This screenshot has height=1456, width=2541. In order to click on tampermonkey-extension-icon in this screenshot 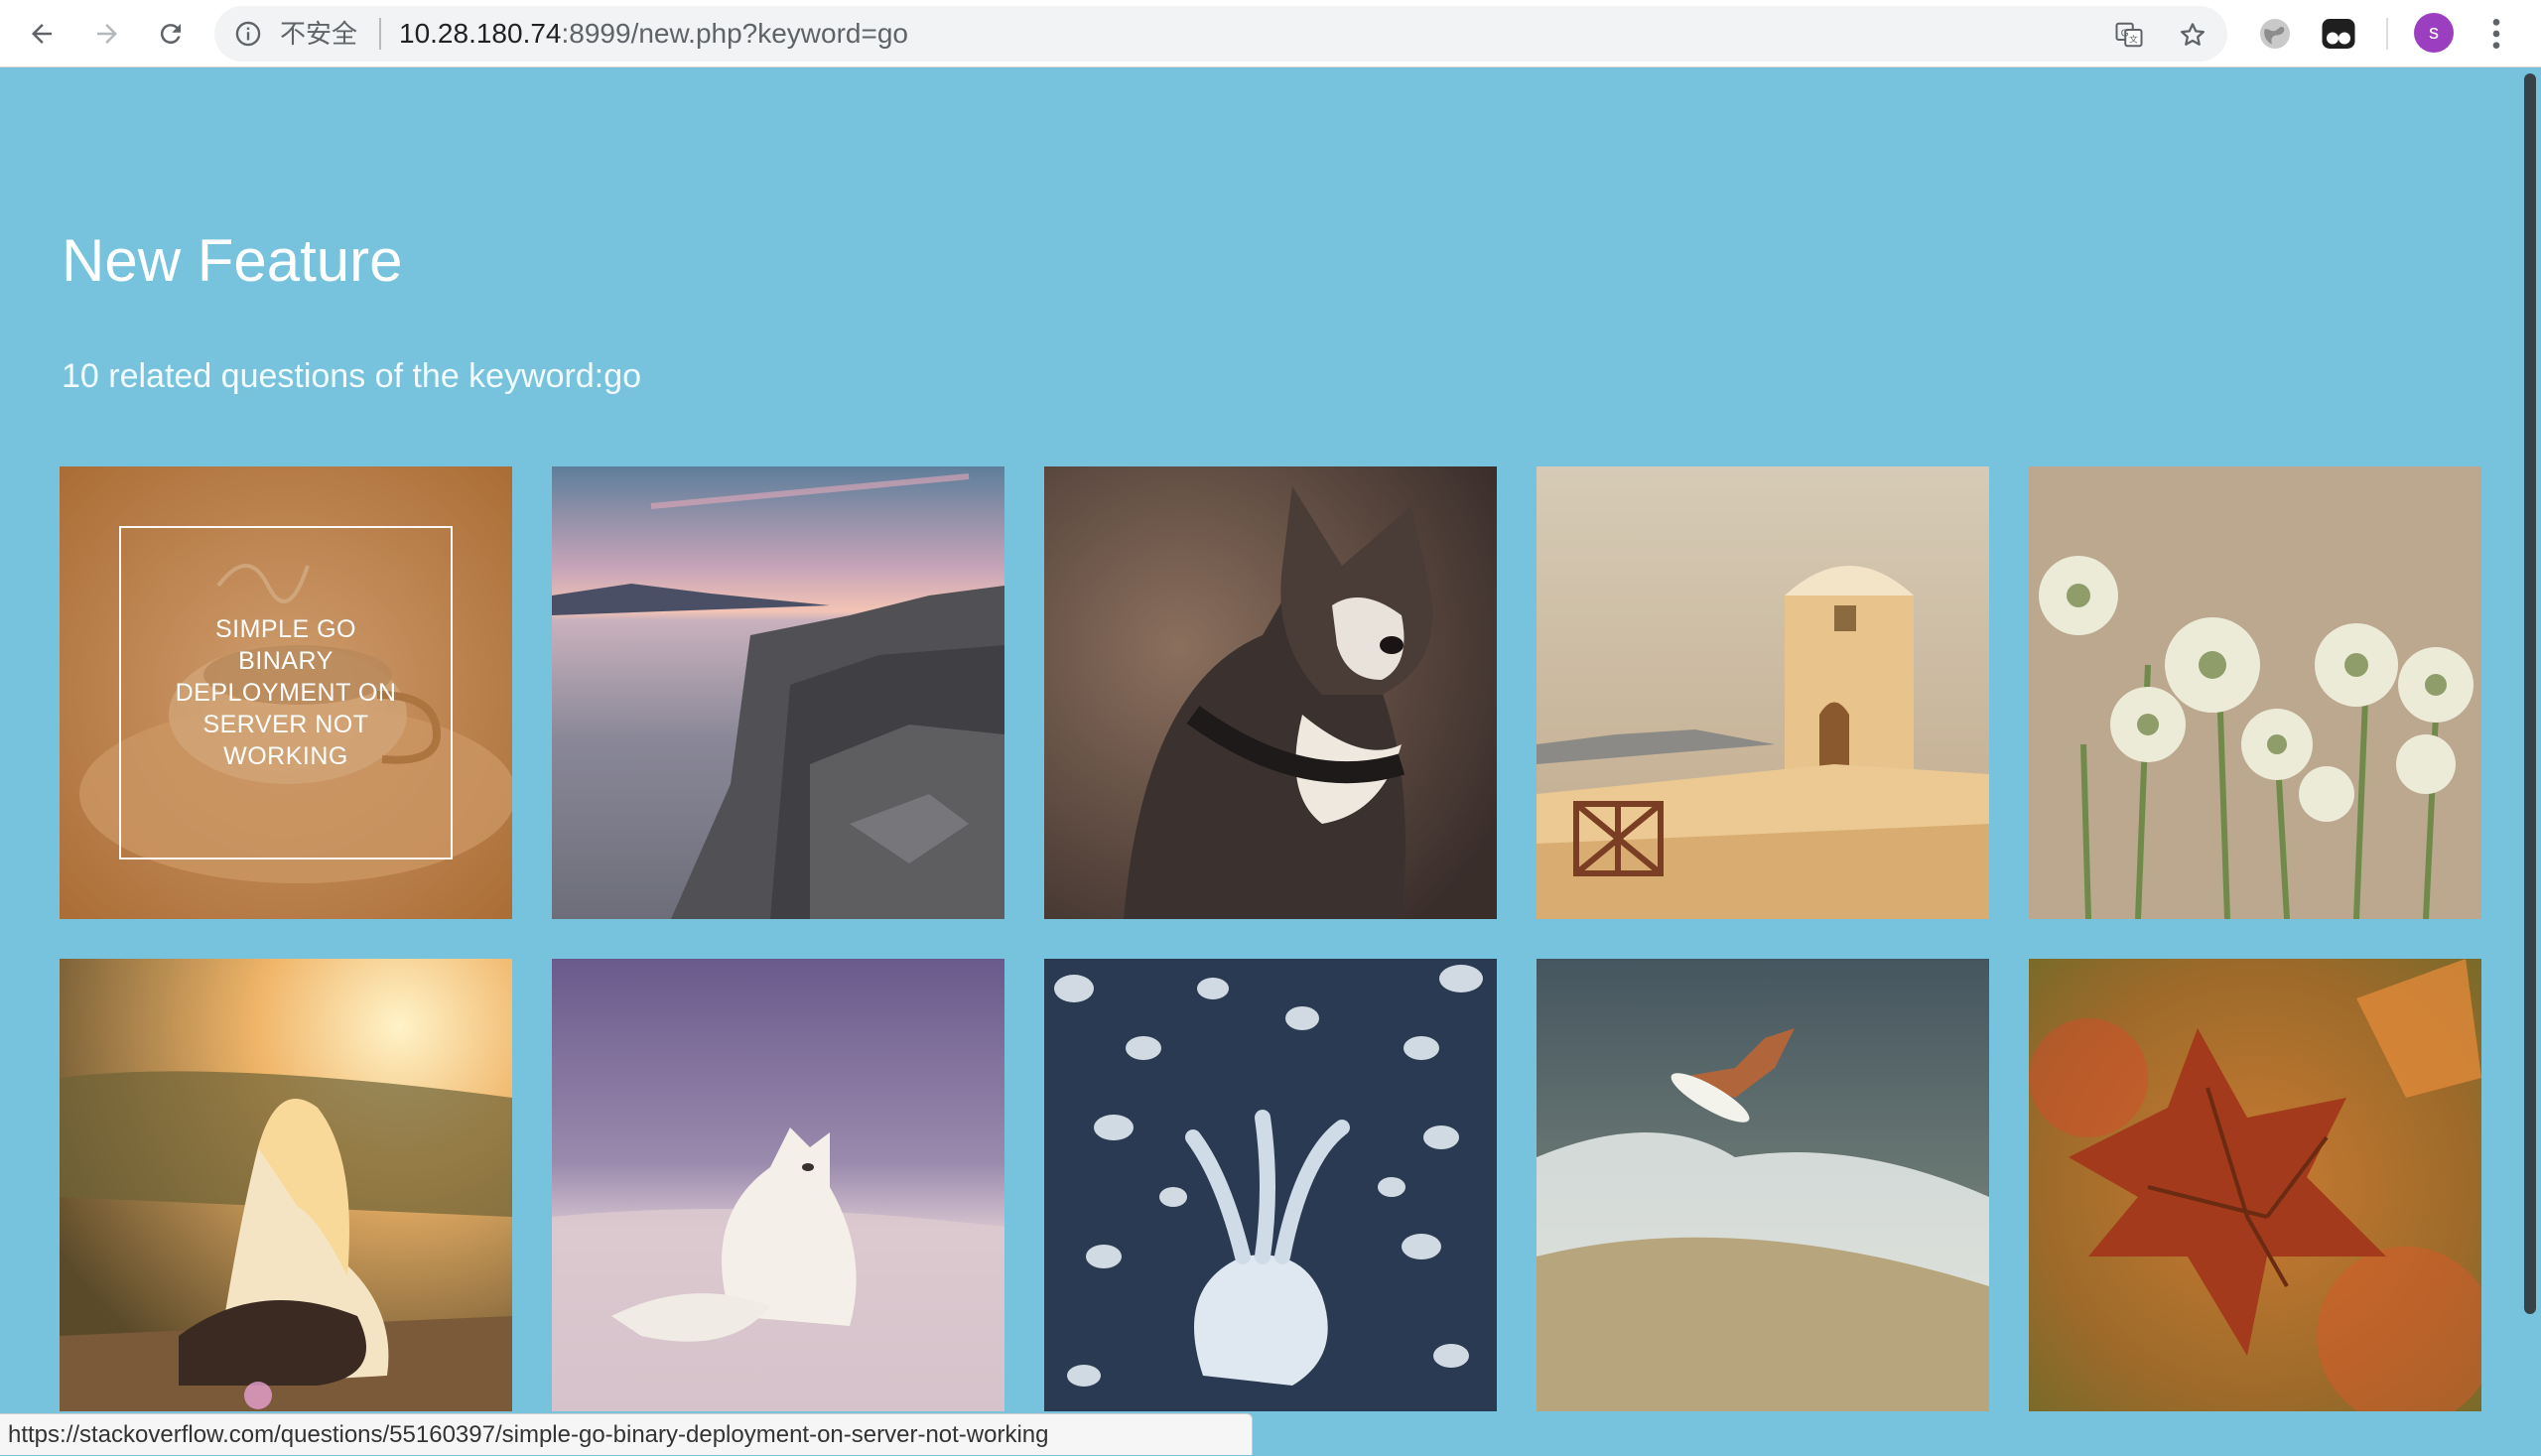, I will do `click(2338, 34)`.